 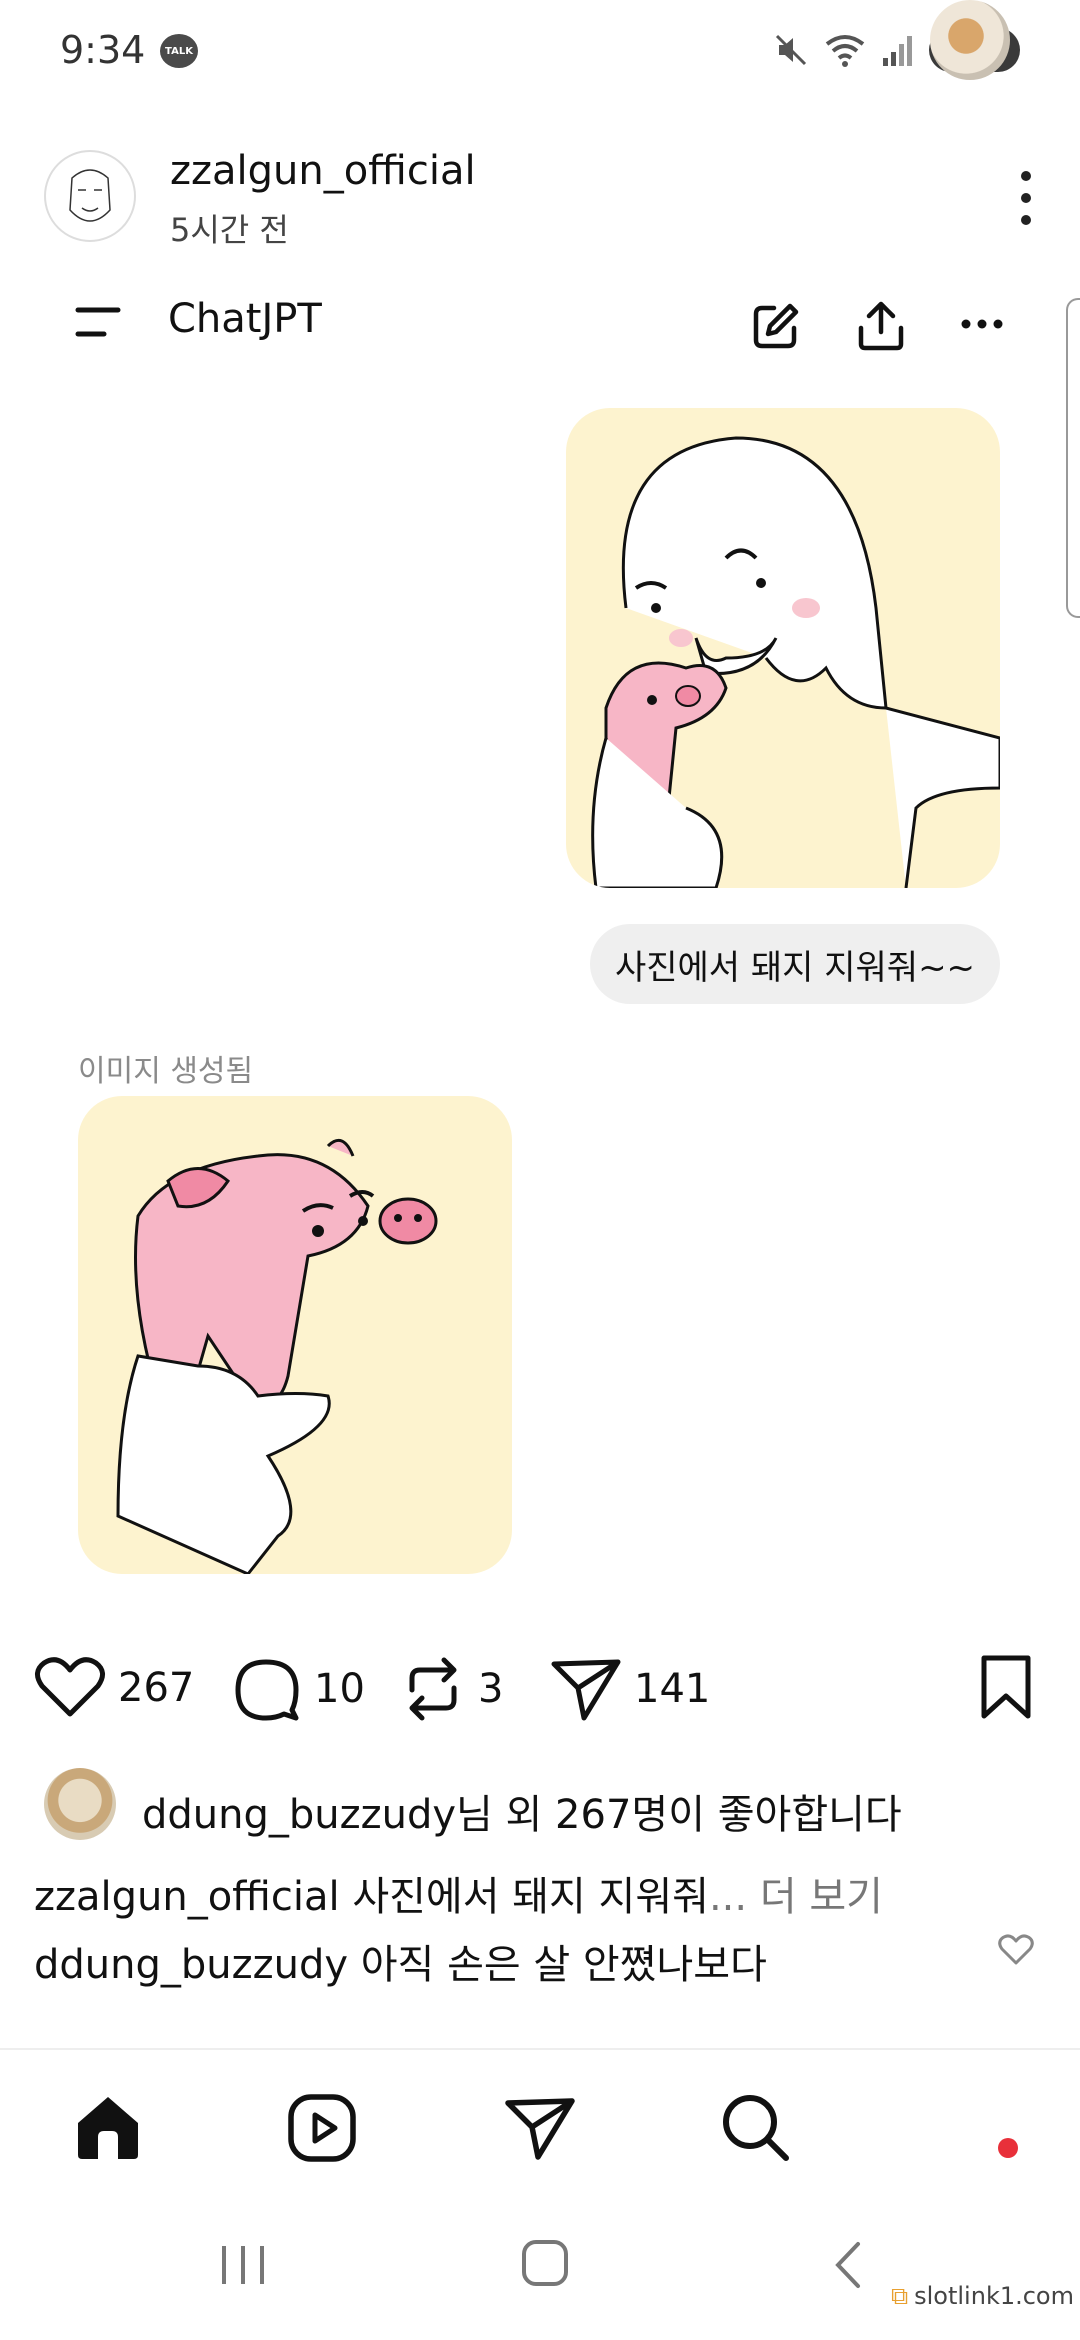 What do you see at coordinates (1006, 1687) in the screenshot?
I see `bookmark-icon` at bounding box center [1006, 1687].